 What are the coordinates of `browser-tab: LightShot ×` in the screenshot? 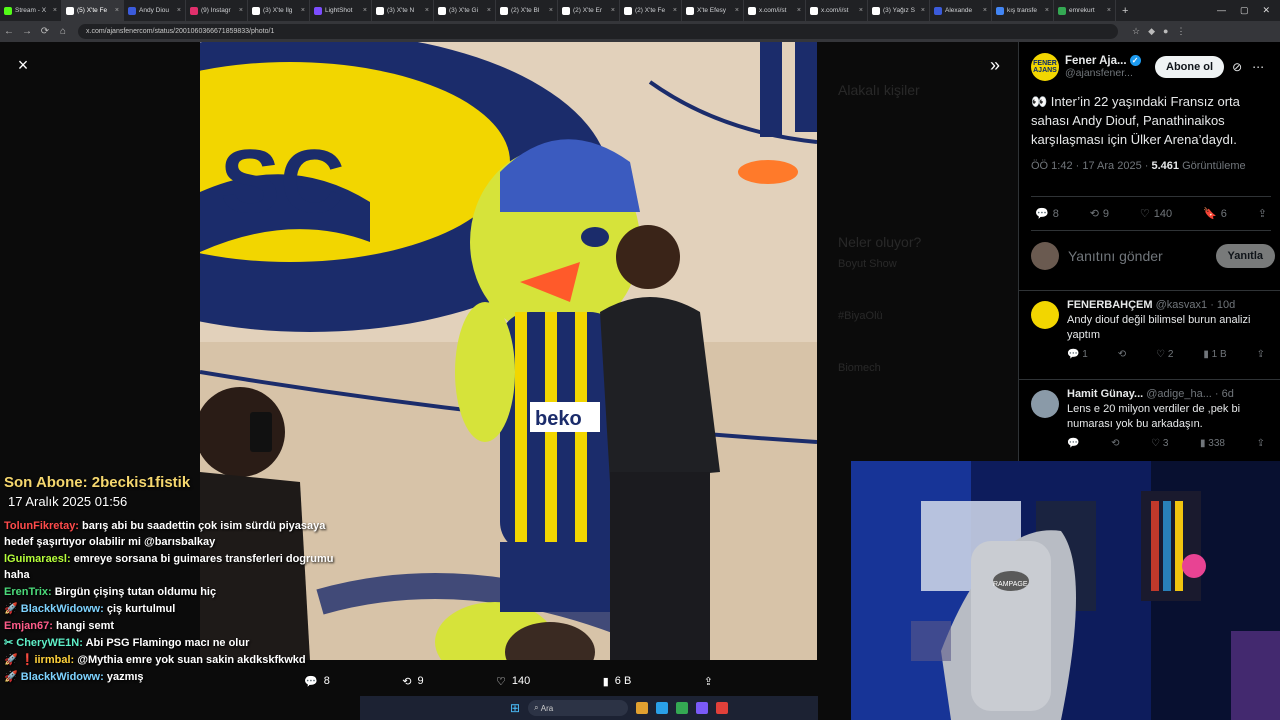 It's located at (341, 10).